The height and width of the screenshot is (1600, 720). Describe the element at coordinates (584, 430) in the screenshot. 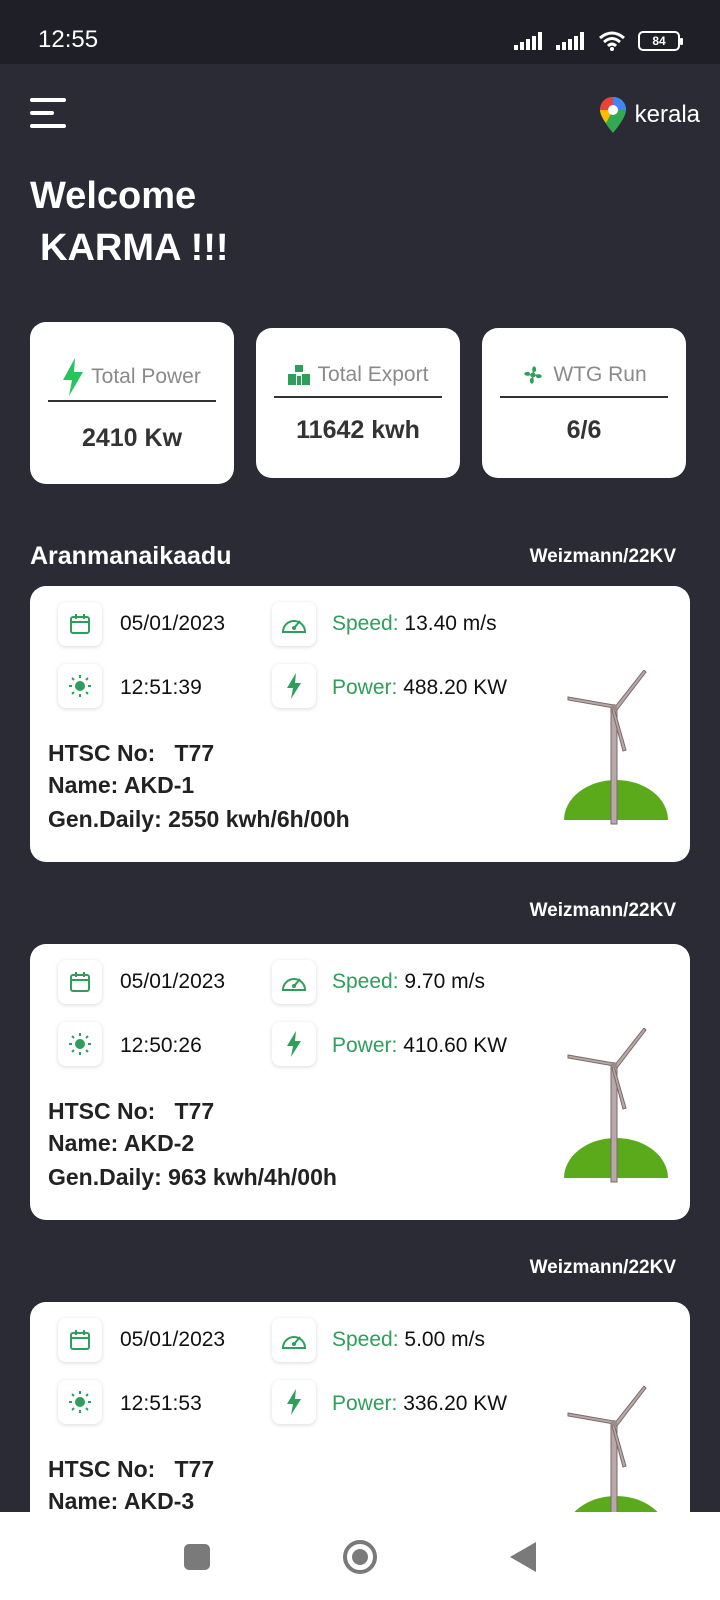

I see `stat-value: 6/6` at that location.